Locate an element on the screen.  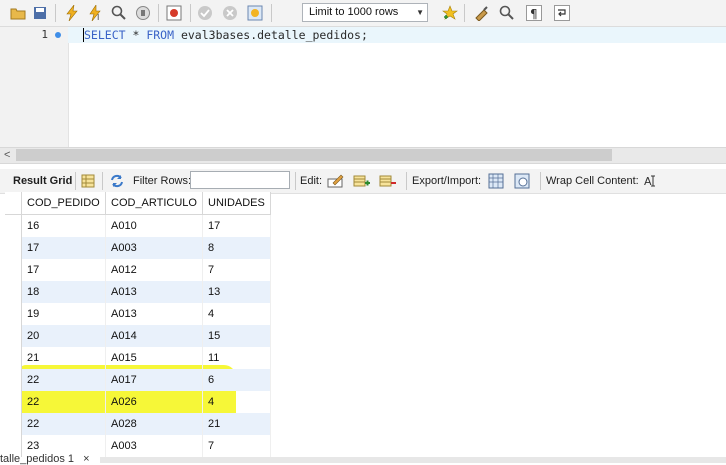
row-header-corner is located at coordinates (13, 203).